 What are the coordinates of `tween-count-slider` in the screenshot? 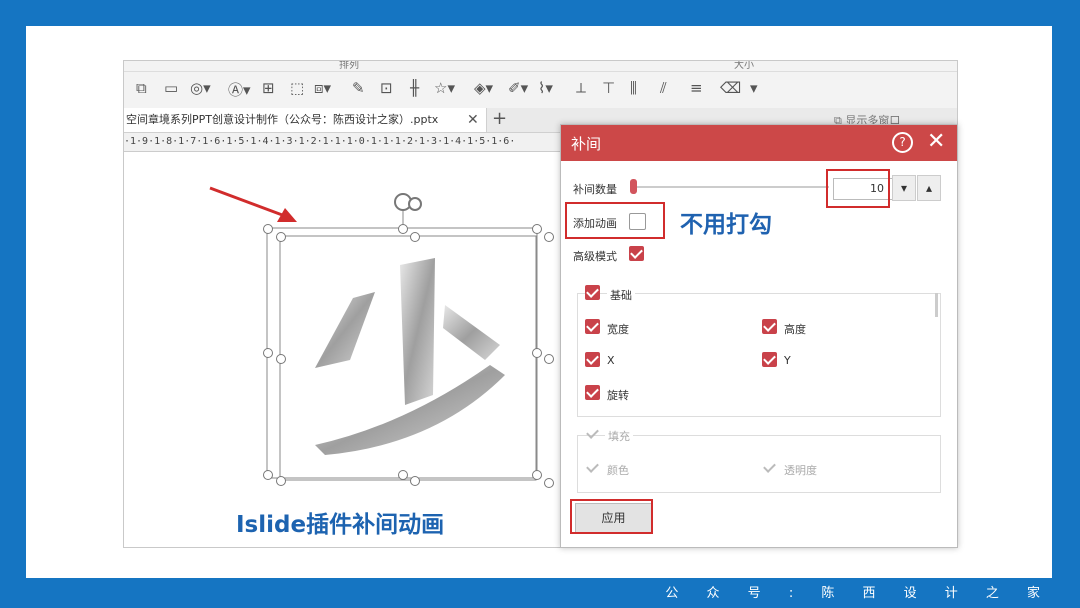 It's located at (731, 187).